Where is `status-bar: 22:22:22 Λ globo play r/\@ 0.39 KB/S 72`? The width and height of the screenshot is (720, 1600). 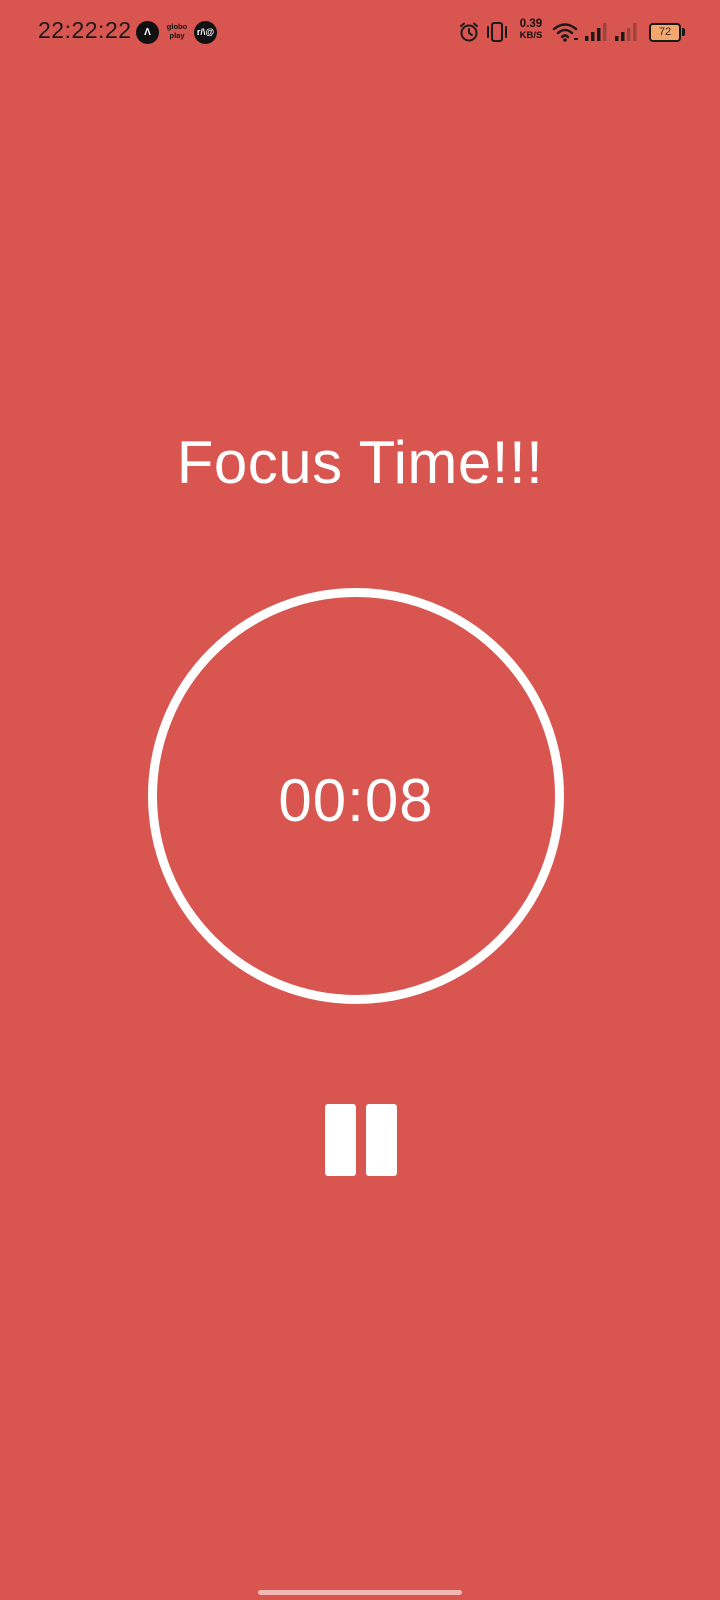
status-bar: 22:22:22 Λ globo play r/\@ 0.39 KB/S 72 is located at coordinates (360, 32).